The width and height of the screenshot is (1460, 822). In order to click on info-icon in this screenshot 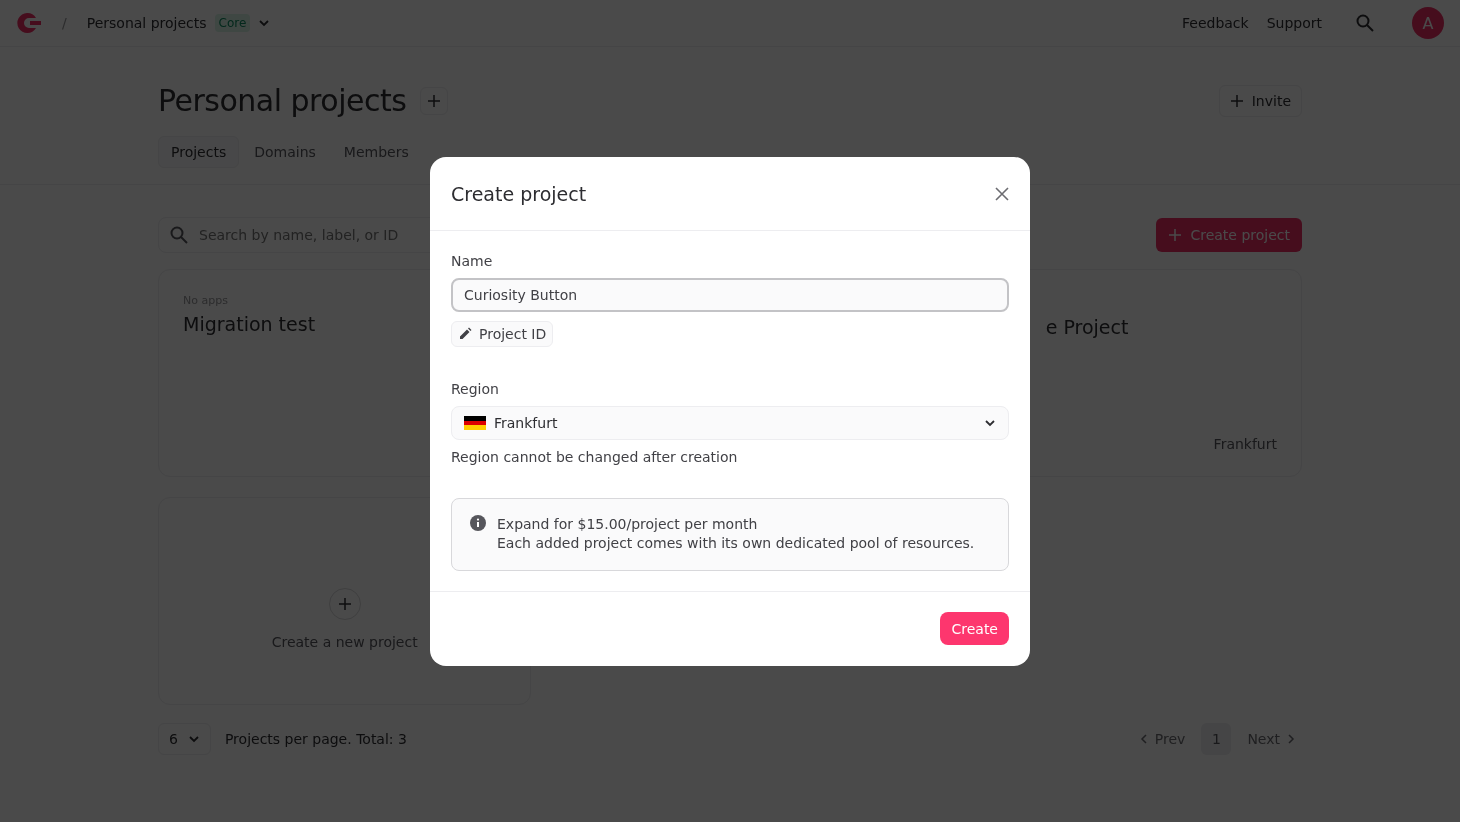, I will do `click(478, 523)`.